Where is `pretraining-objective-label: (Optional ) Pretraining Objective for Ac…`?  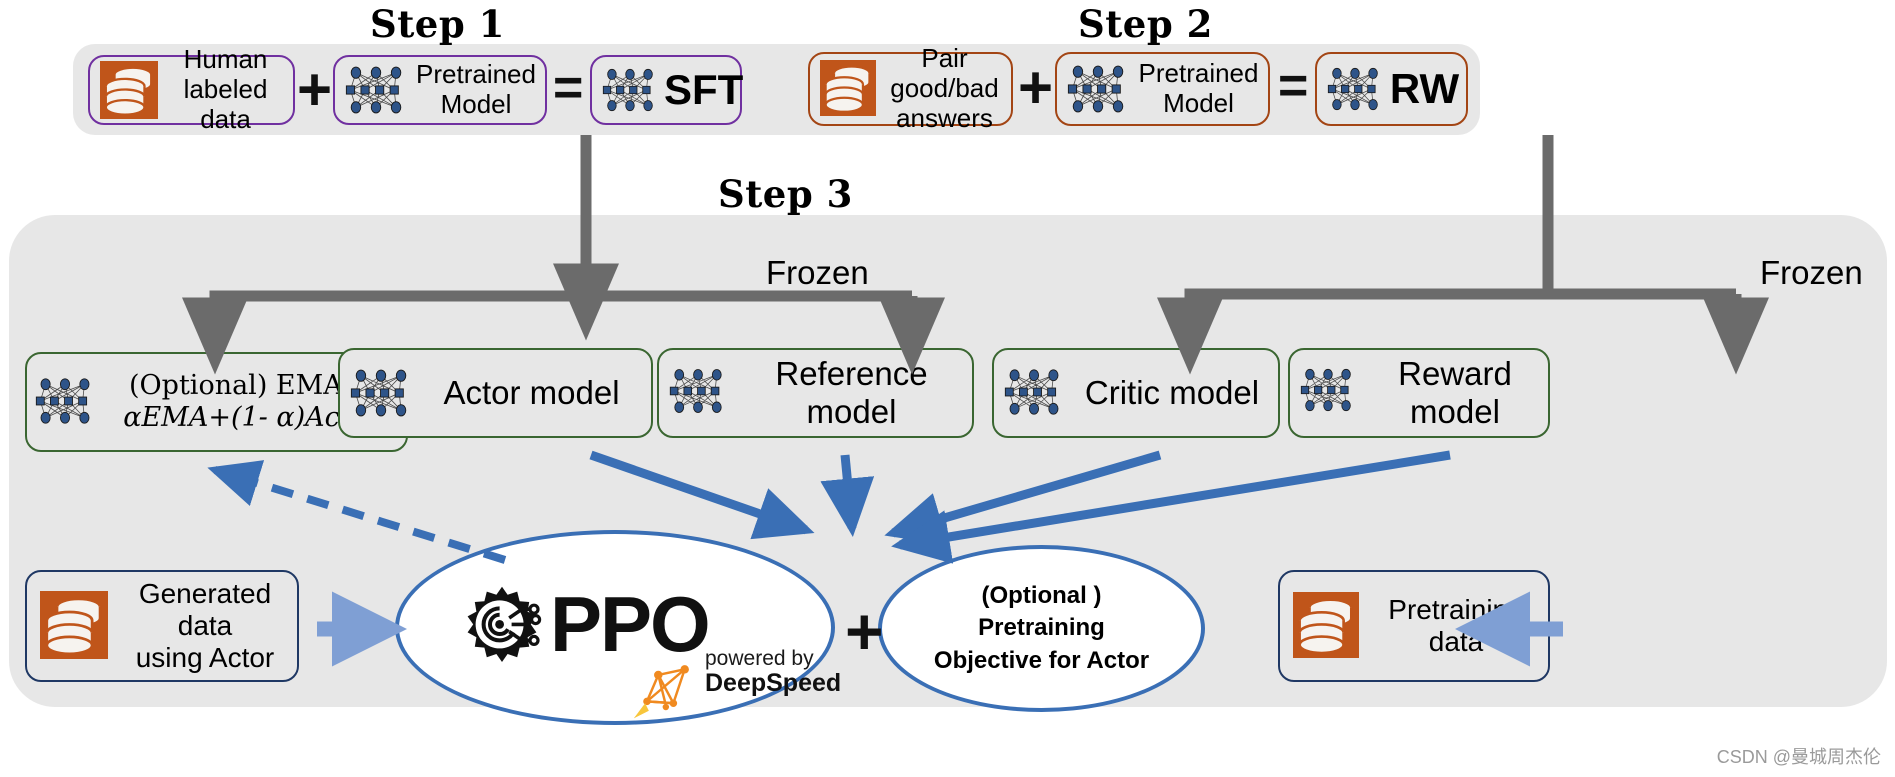 pretraining-objective-label: (Optional ) Pretraining Objective for Ac… is located at coordinates (1041, 627).